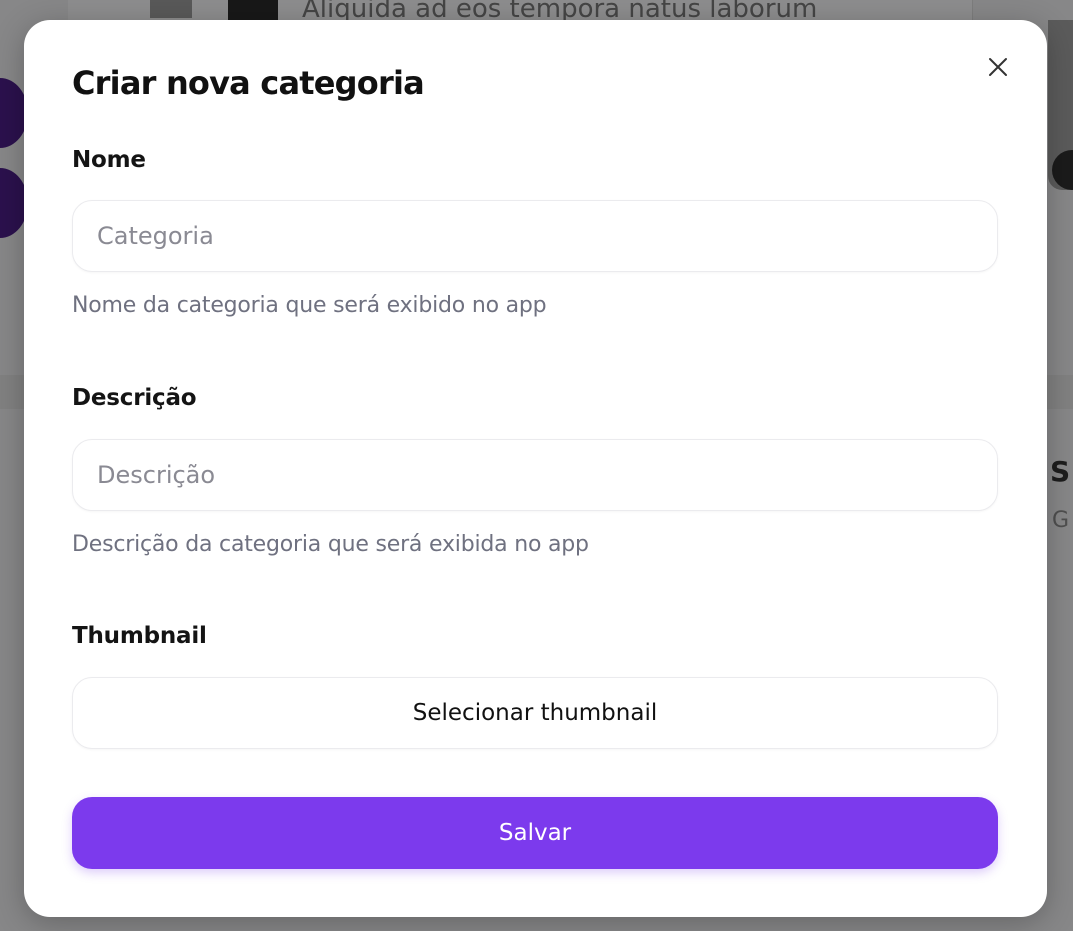  What do you see at coordinates (109, 160) in the screenshot?
I see `name-label: Nome` at bounding box center [109, 160].